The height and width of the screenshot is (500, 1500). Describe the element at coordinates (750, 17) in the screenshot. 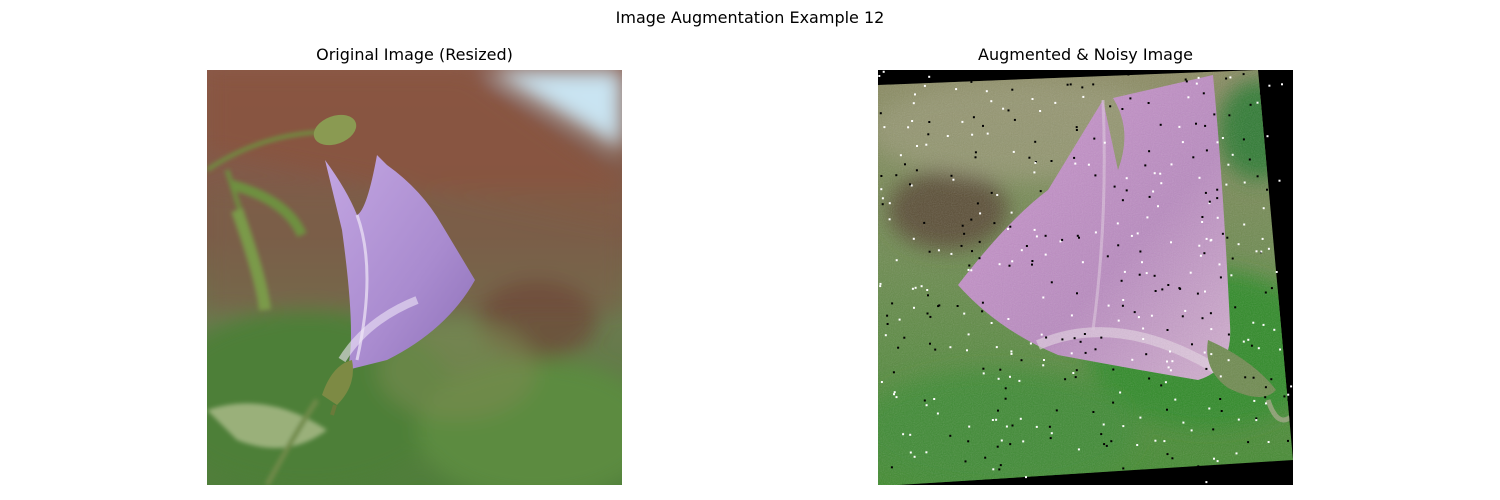

I see `figure-title: Image Augmentation Example 12` at that location.